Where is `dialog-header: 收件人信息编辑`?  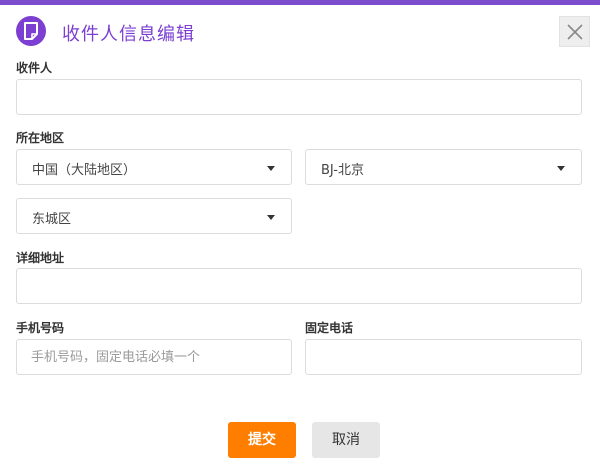
dialog-header: 收件人信息编辑 is located at coordinates (300, 30).